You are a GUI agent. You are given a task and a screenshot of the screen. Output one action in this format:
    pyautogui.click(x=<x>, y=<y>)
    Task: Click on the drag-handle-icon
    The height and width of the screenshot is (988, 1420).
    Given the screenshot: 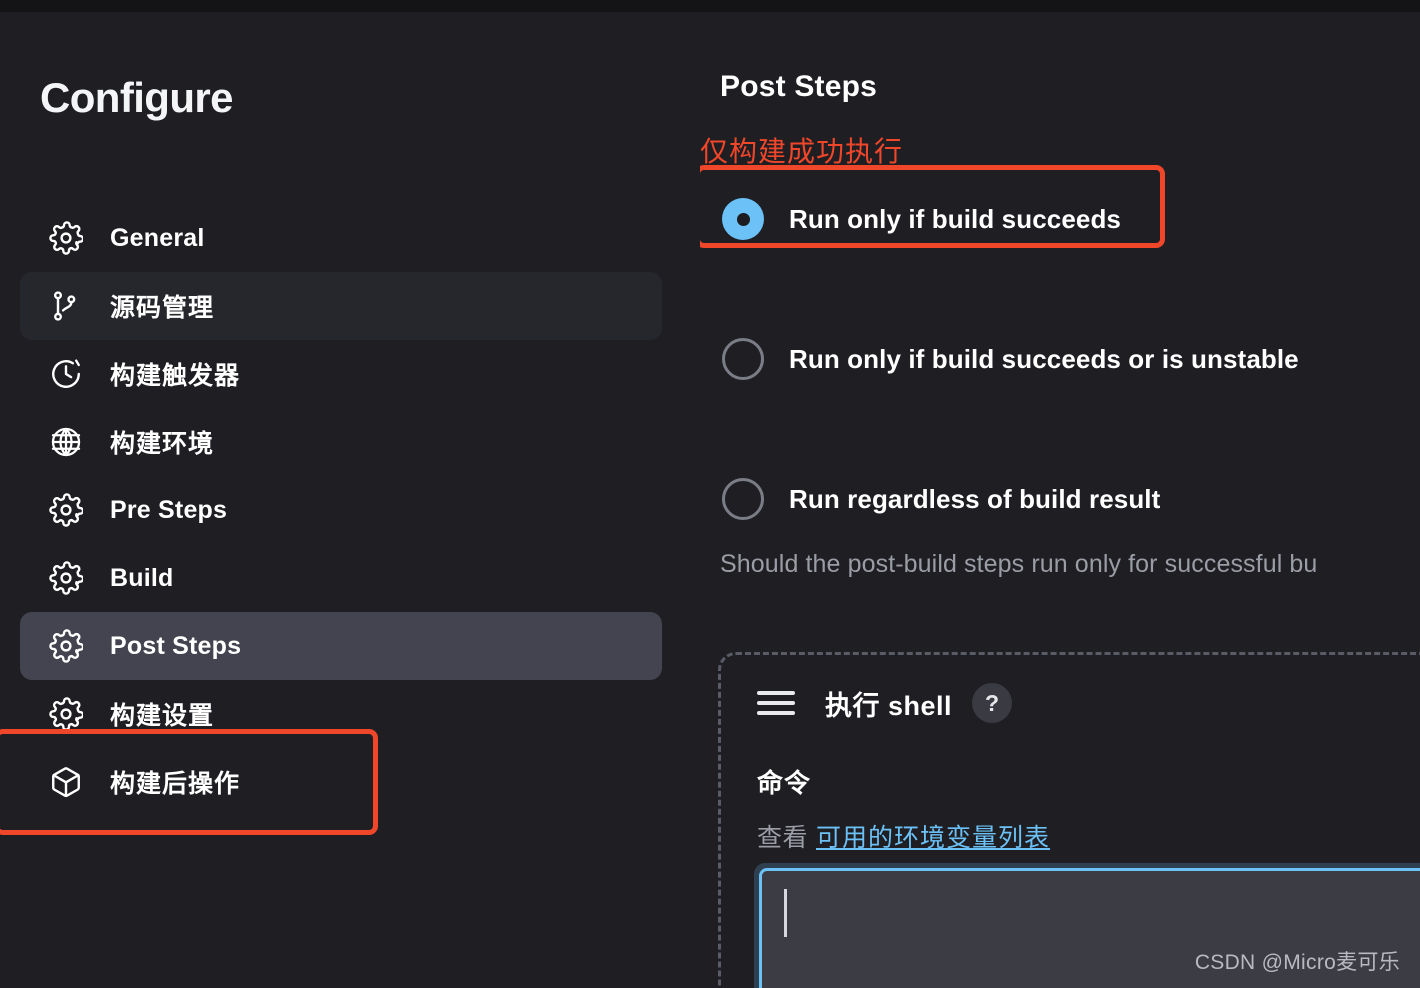 What is the action you would take?
    pyautogui.click(x=776, y=703)
    